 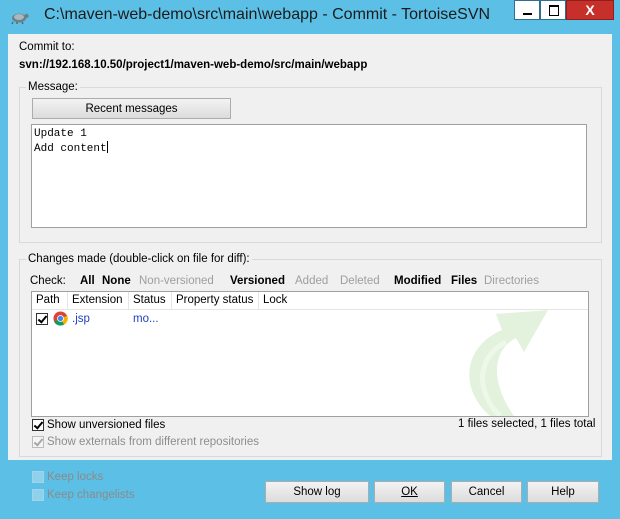 I want to click on selection-summary: 1 files selected, 1 files total, so click(x=527, y=424).